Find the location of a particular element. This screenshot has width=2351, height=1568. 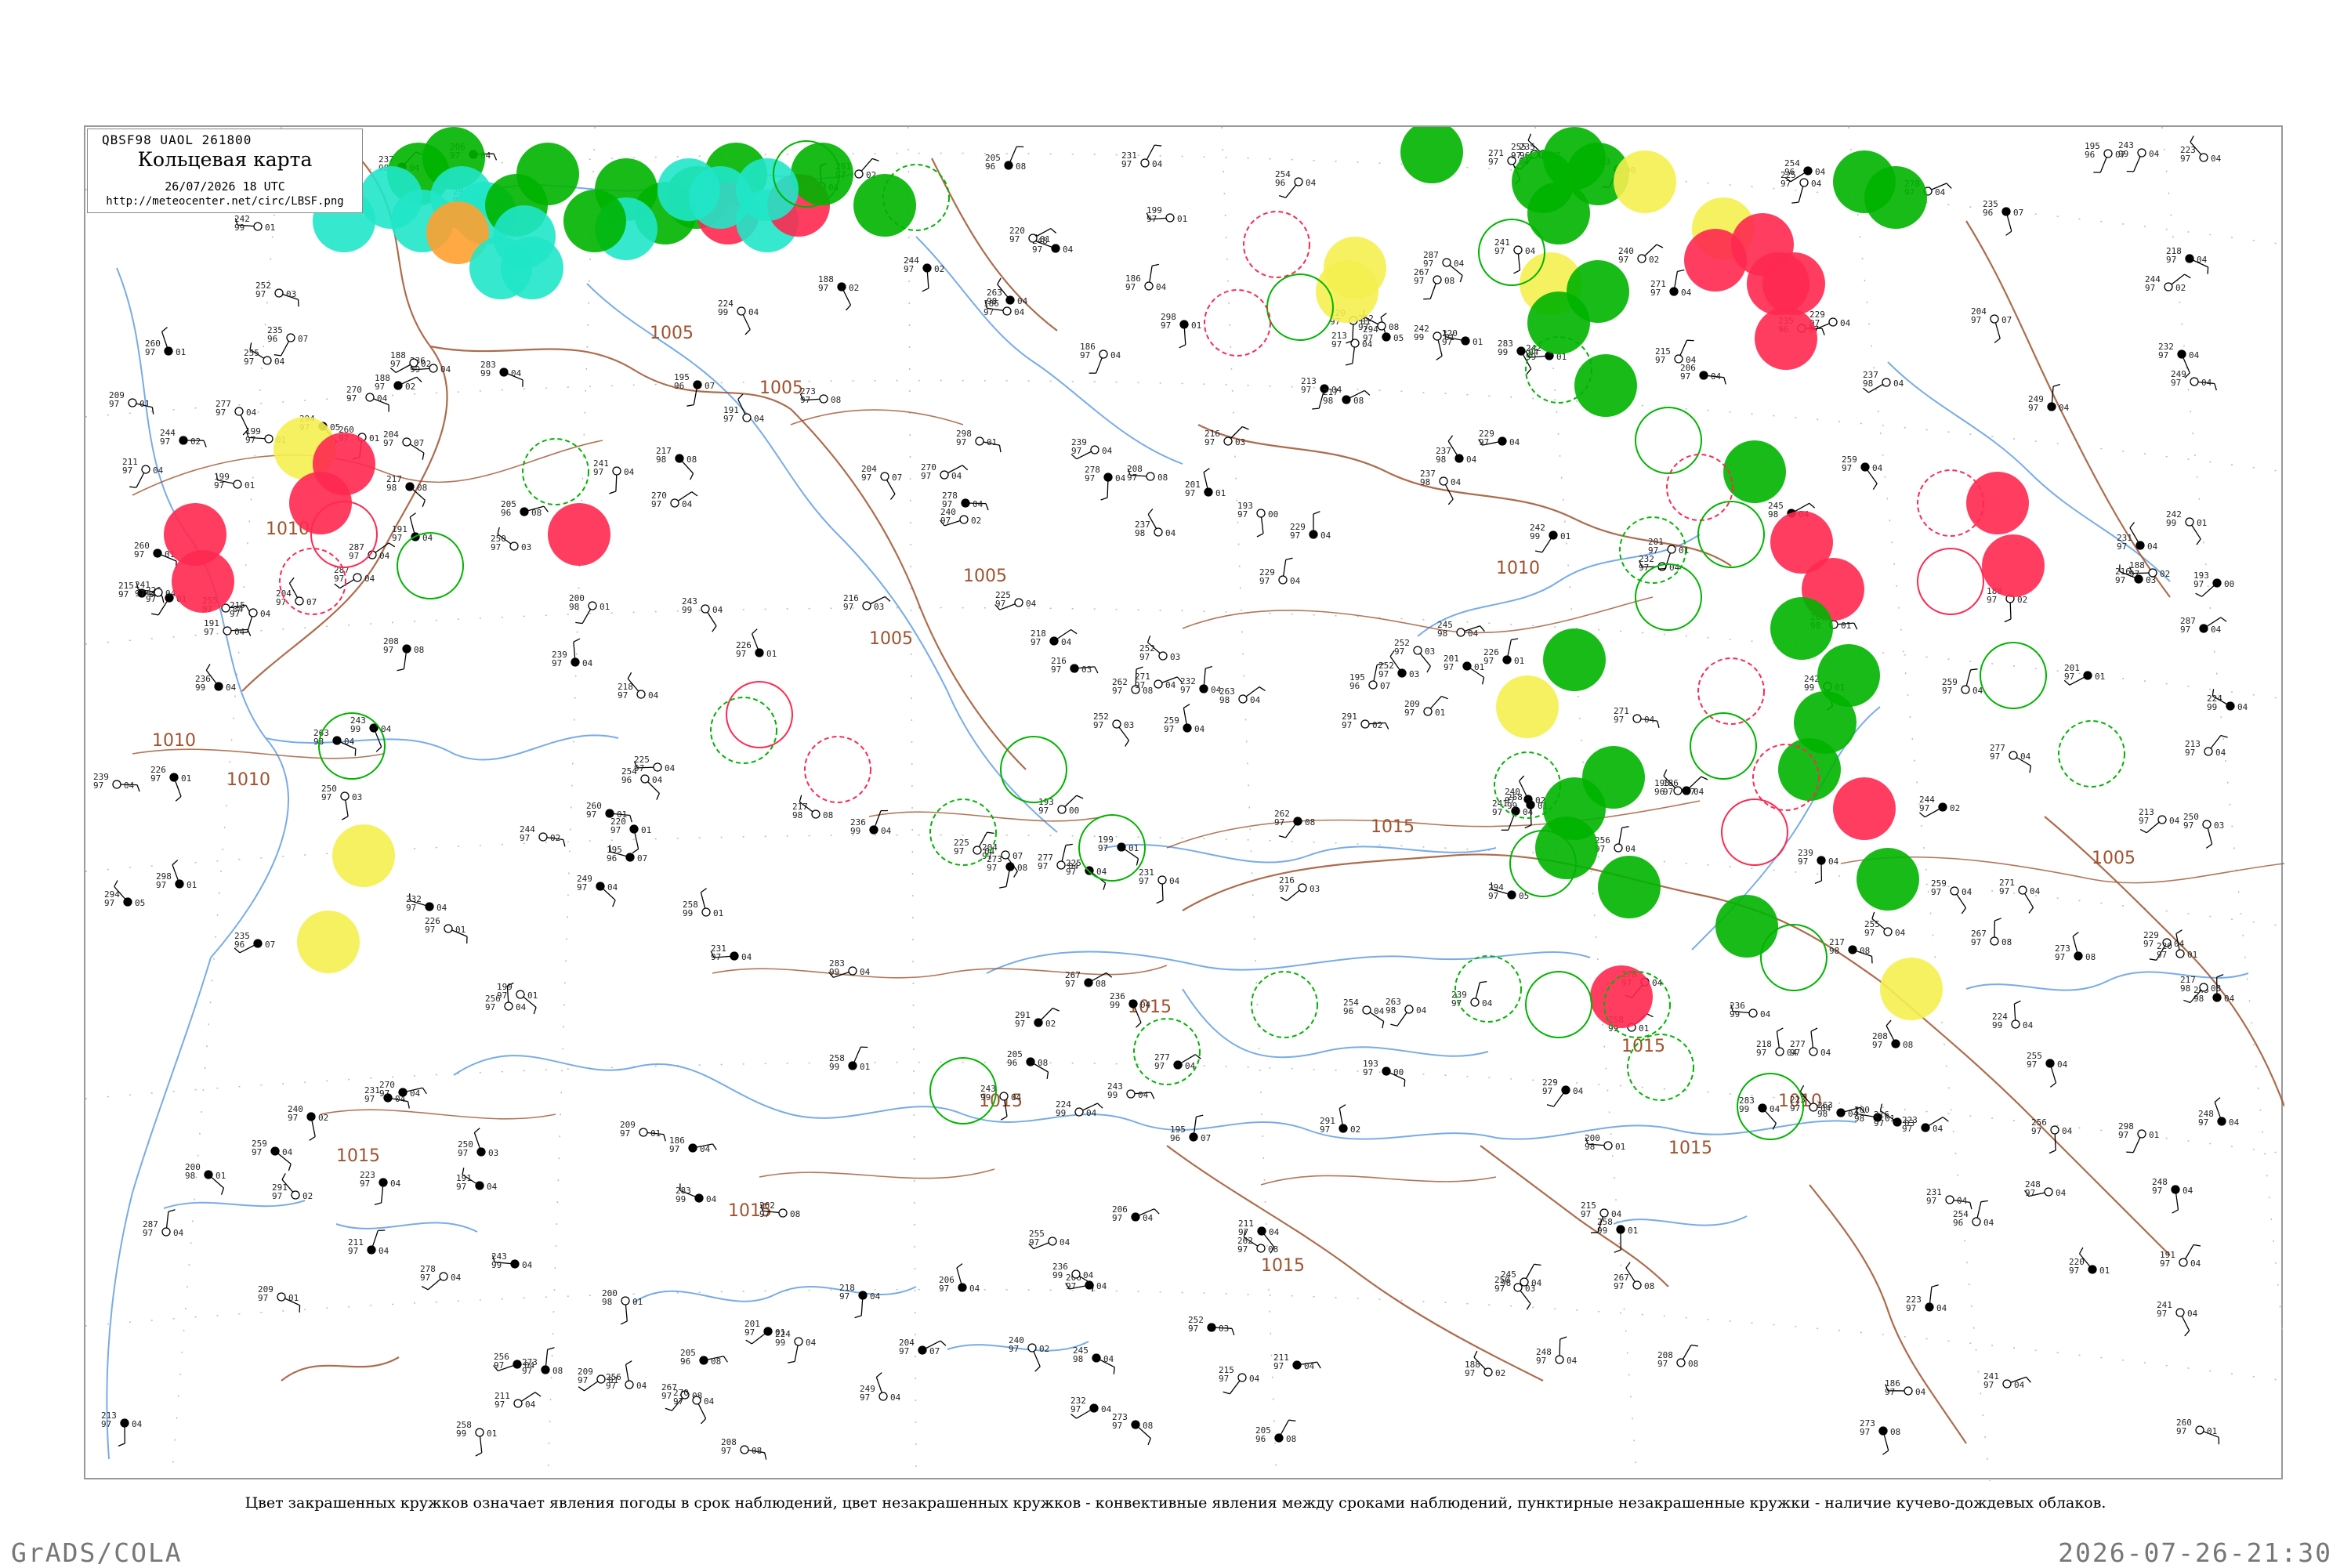

station-plot: 2419704 is located at coordinates (2006, 1380).